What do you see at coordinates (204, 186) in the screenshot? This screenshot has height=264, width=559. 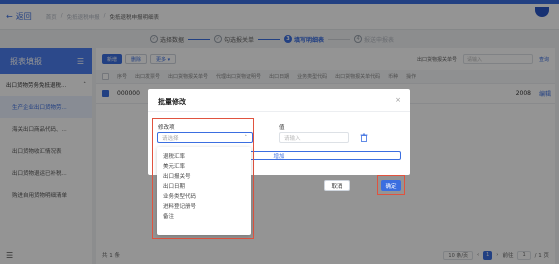 I see `dropdown-option: 出口日期` at bounding box center [204, 186].